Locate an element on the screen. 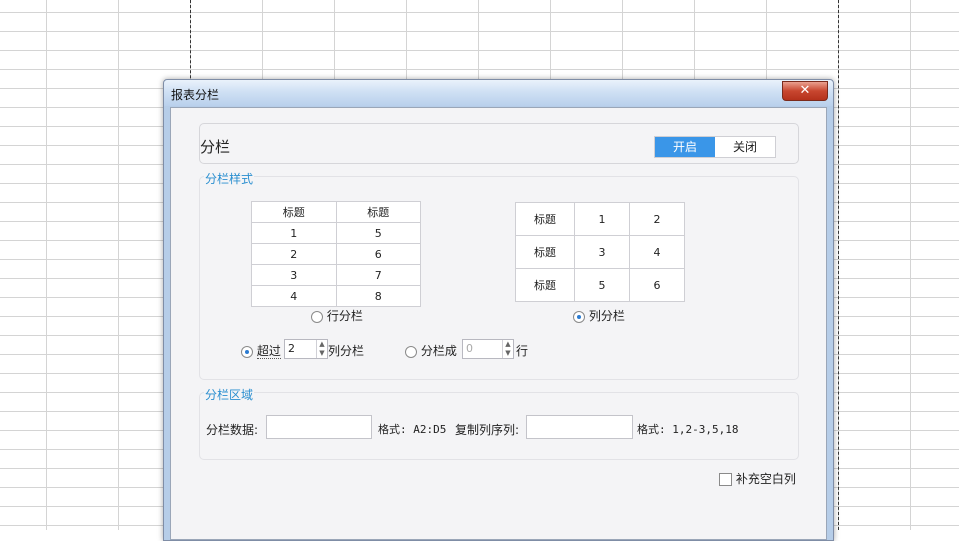  row-split-sample-table: 标题 标题 1 5 2 6 3 7 4 8 is located at coordinates (336, 254).